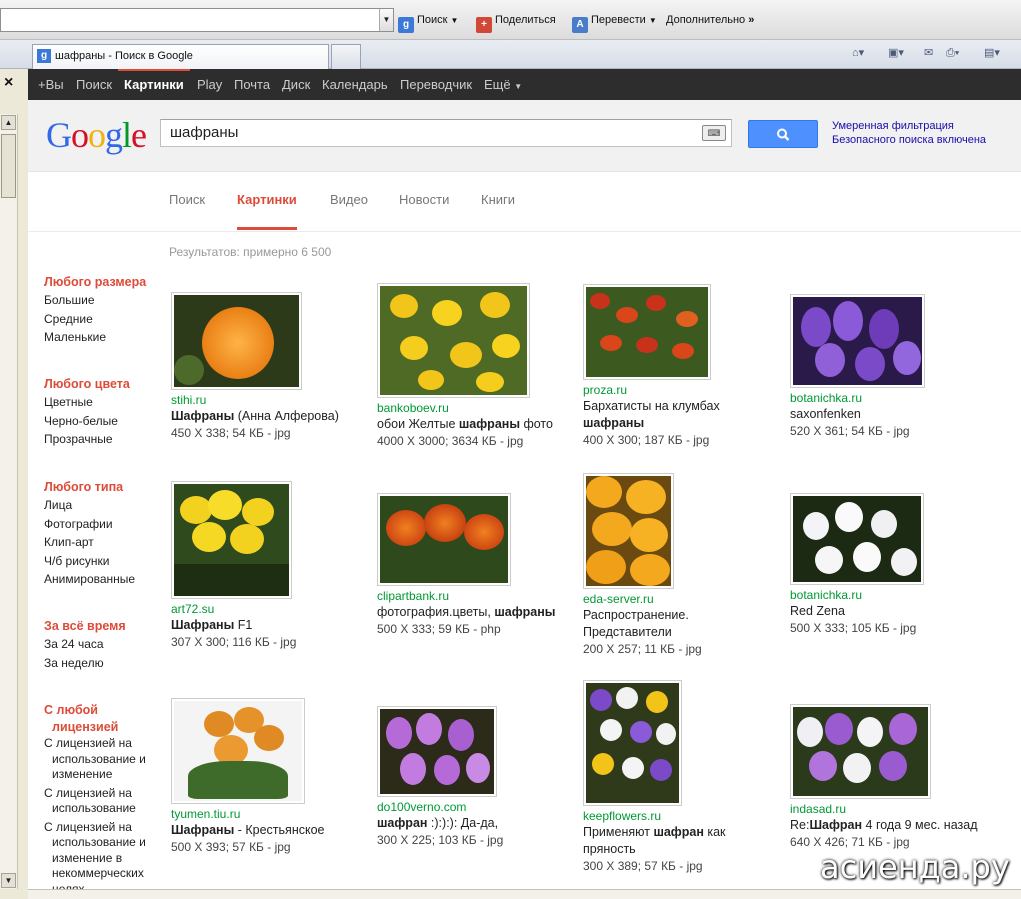 The width and height of the screenshot is (1021, 899). Describe the element at coordinates (204, 132) in the screenshot. I see `search-query: шафраны` at that location.